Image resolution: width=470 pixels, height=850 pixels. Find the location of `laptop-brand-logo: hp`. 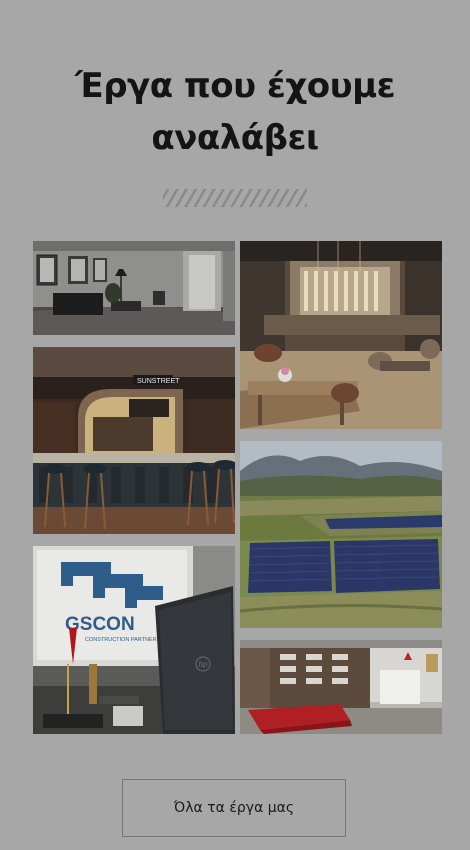

laptop-brand-logo: hp is located at coordinates (203, 664).